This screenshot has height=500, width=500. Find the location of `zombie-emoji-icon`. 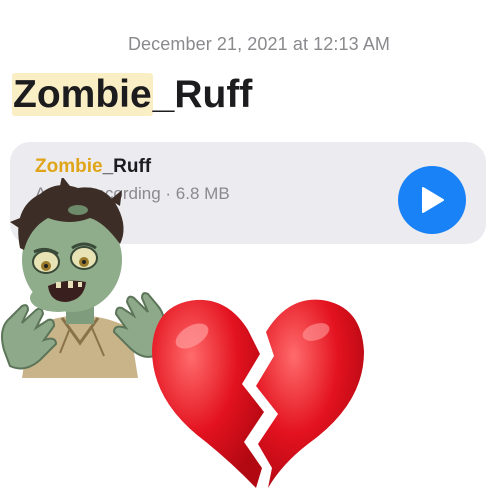

zombie-emoji-icon is located at coordinates (83, 278).